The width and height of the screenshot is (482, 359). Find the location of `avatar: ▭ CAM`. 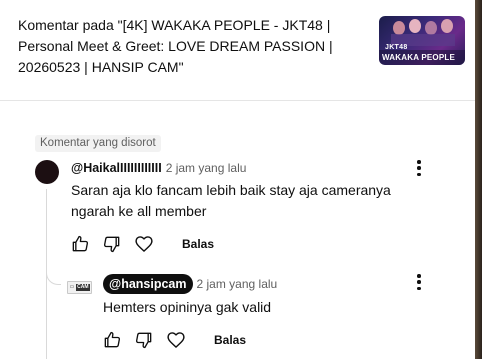

avatar: ▭ CAM is located at coordinates (79, 287).